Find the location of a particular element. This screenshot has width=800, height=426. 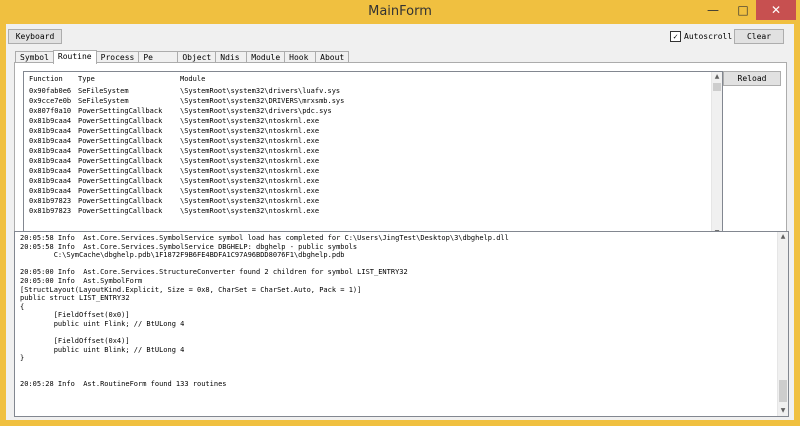

column-header-function: Function is located at coordinates (51, 79).